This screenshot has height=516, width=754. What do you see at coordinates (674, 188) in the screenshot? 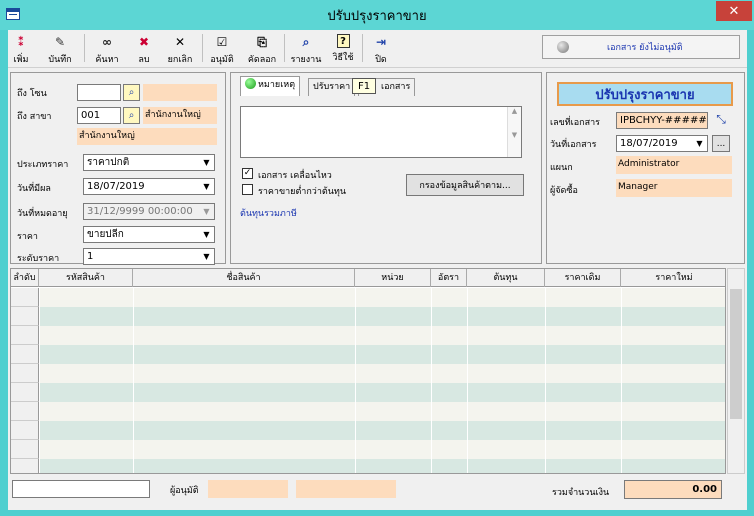
I see `buyer-value: Manager` at bounding box center [674, 188].